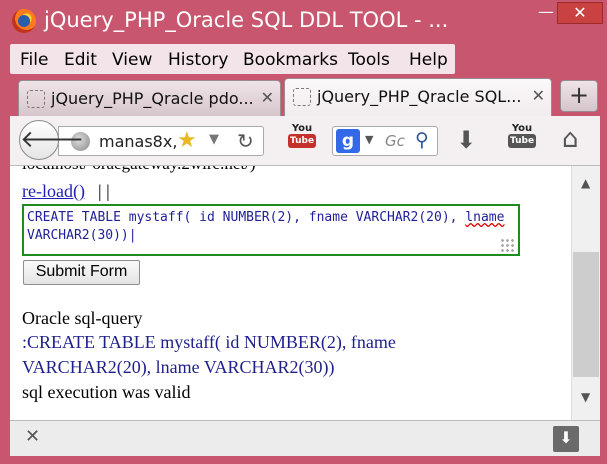 The height and width of the screenshot is (464, 607). What do you see at coordinates (508, 245) in the screenshot?
I see `resize-grip-icon` at bounding box center [508, 245].